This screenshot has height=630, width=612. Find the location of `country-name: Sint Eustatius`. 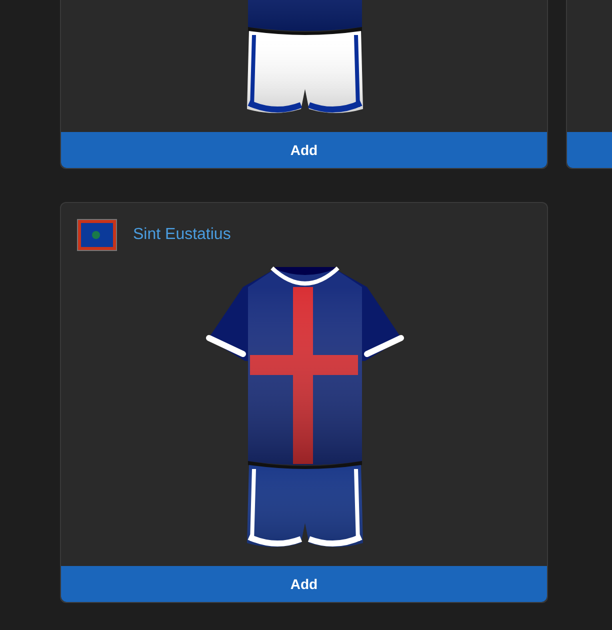

country-name: Sint Eustatius is located at coordinates (182, 235).